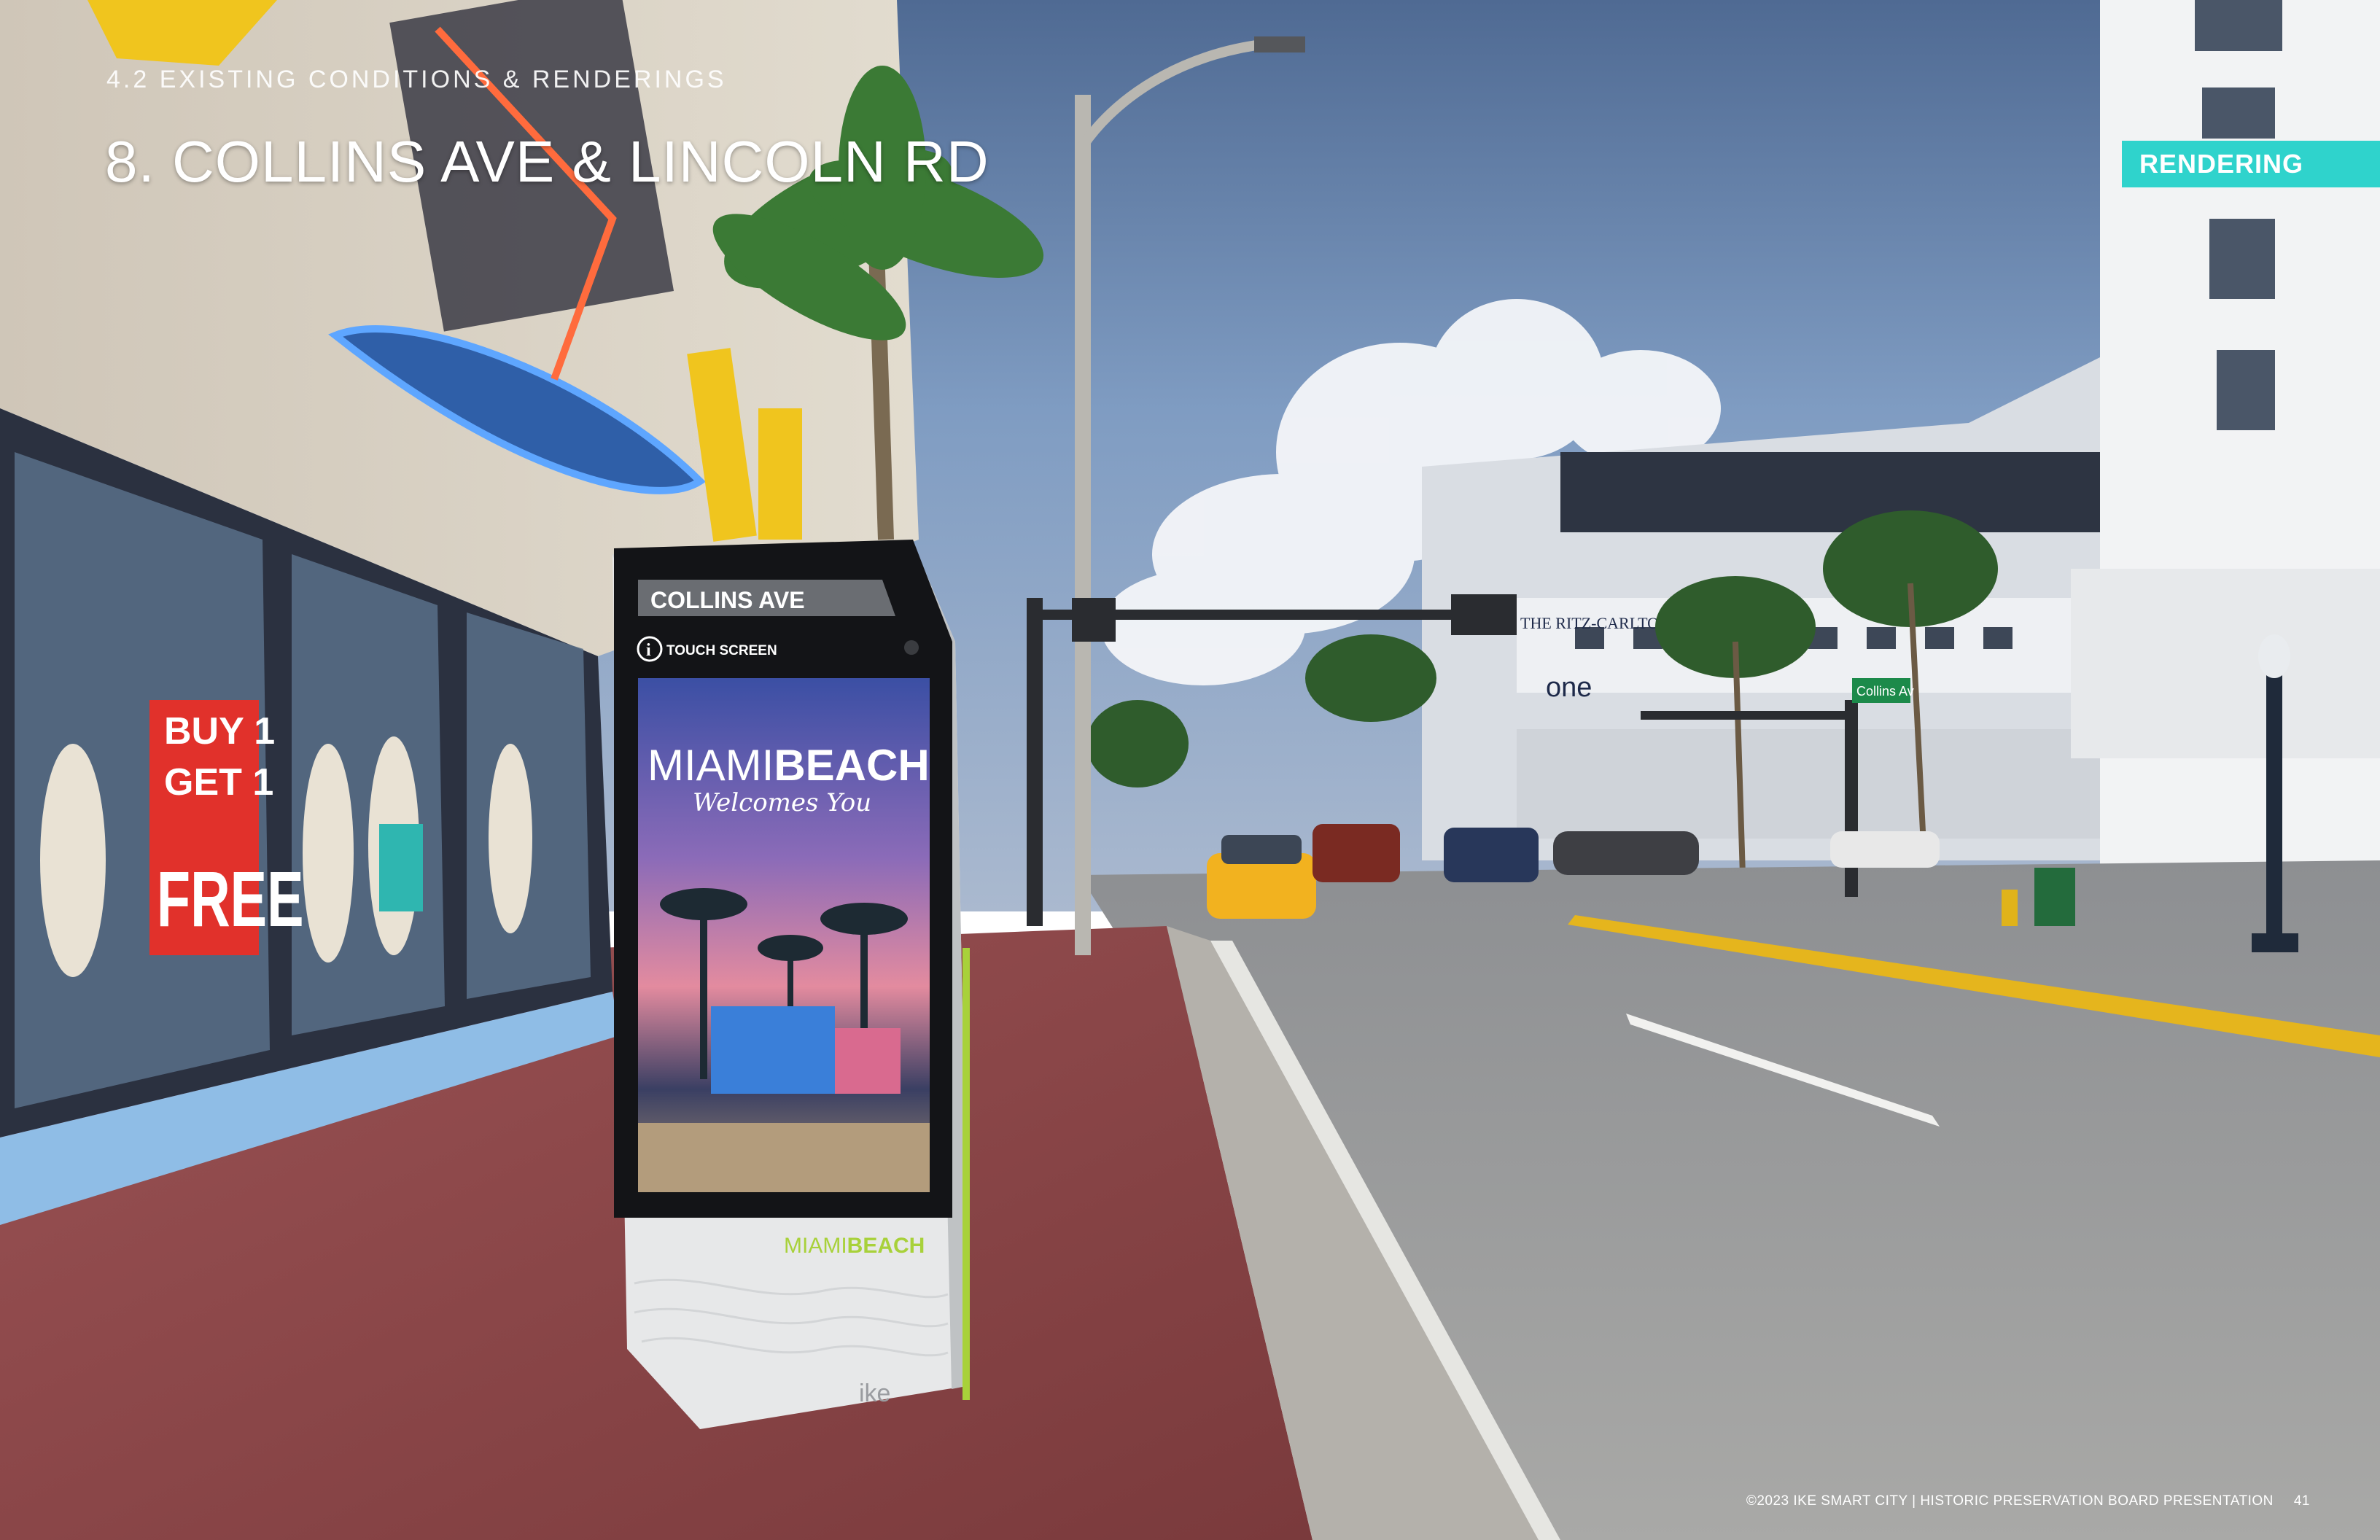 This screenshot has width=2380, height=1540. I want to click on svg-text: Welcomes You, so click(782, 802).